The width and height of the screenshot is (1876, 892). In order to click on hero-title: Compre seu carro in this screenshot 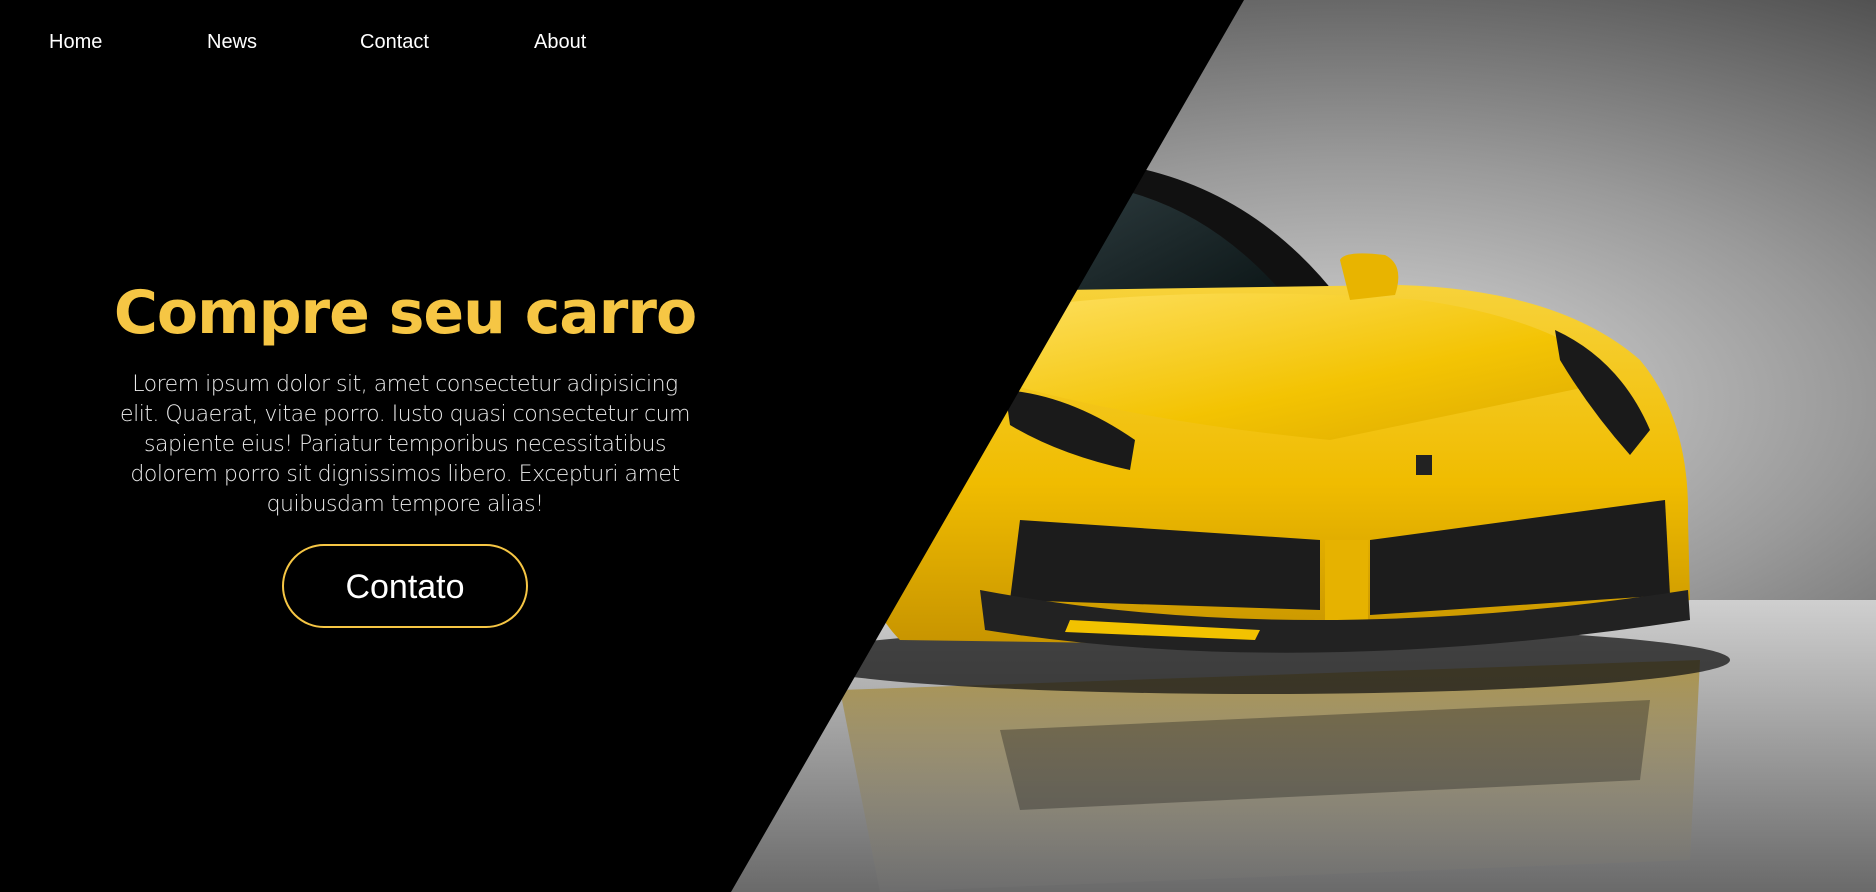, I will do `click(405, 313)`.